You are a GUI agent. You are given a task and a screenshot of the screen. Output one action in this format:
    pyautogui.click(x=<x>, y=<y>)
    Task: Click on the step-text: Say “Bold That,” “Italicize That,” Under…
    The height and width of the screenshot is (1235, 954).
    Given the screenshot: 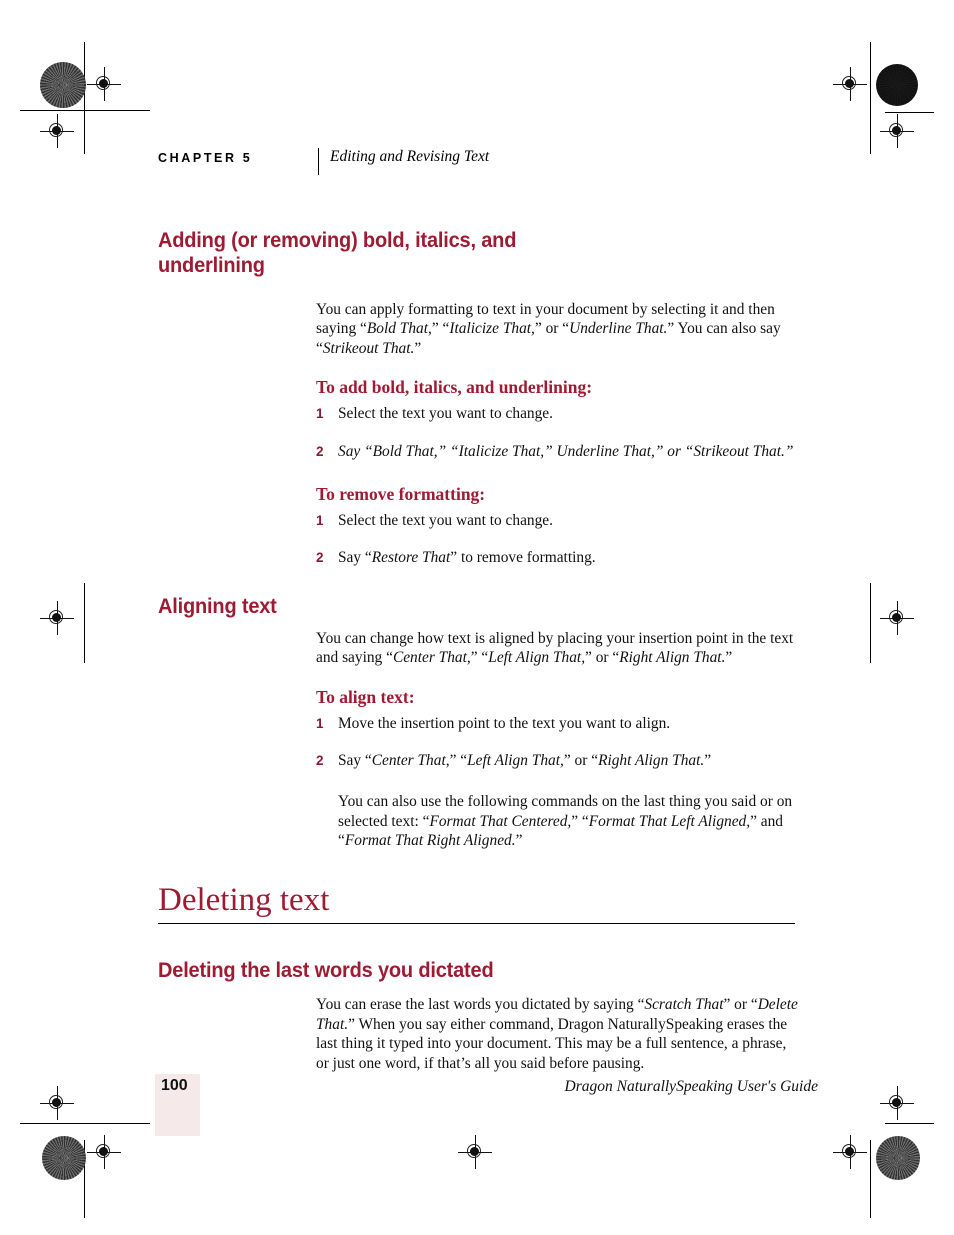 What is the action you would take?
    pyautogui.click(x=566, y=451)
    